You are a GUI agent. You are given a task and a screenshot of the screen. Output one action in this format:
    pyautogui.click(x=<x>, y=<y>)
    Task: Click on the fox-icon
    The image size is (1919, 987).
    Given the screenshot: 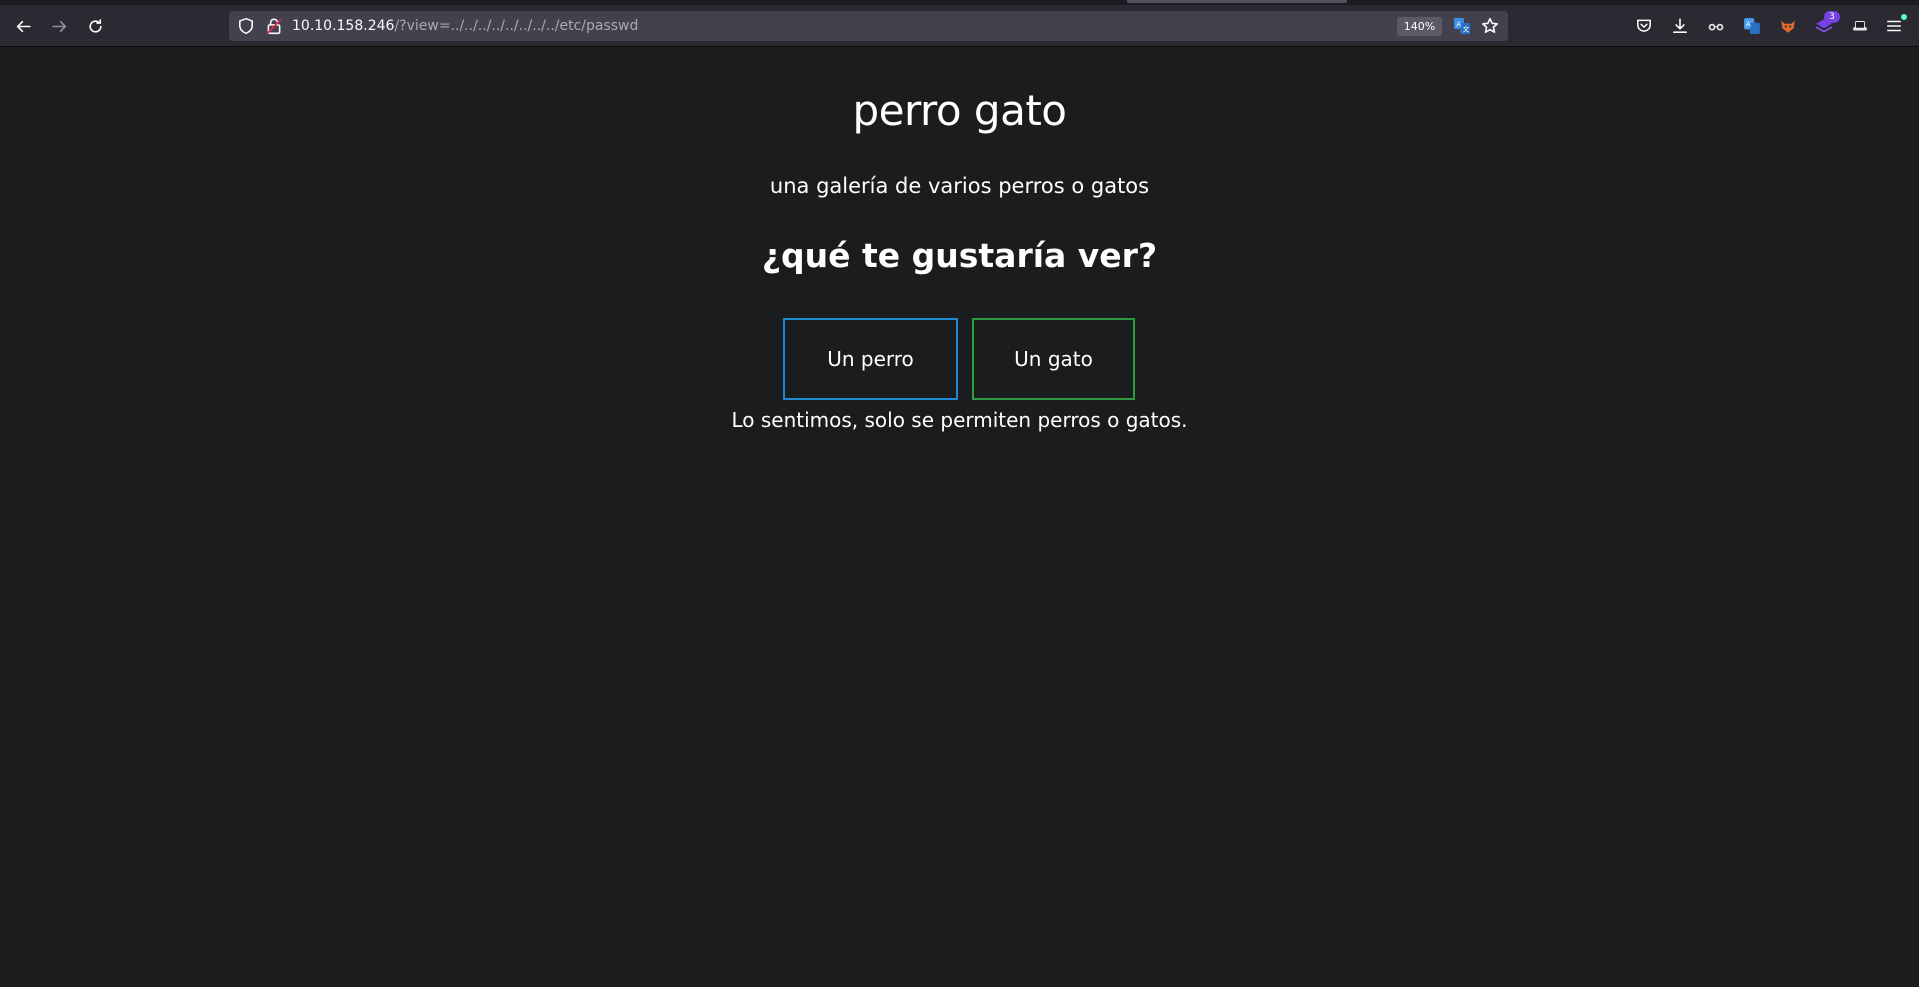 What is the action you would take?
    pyautogui.click(x=1788, y=26)
    